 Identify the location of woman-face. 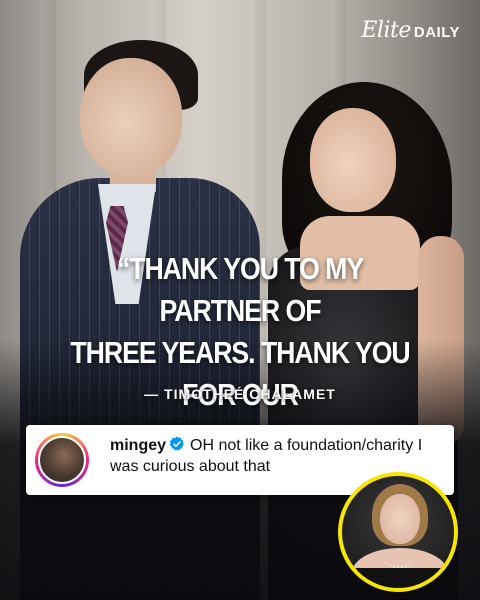
(353, 160).